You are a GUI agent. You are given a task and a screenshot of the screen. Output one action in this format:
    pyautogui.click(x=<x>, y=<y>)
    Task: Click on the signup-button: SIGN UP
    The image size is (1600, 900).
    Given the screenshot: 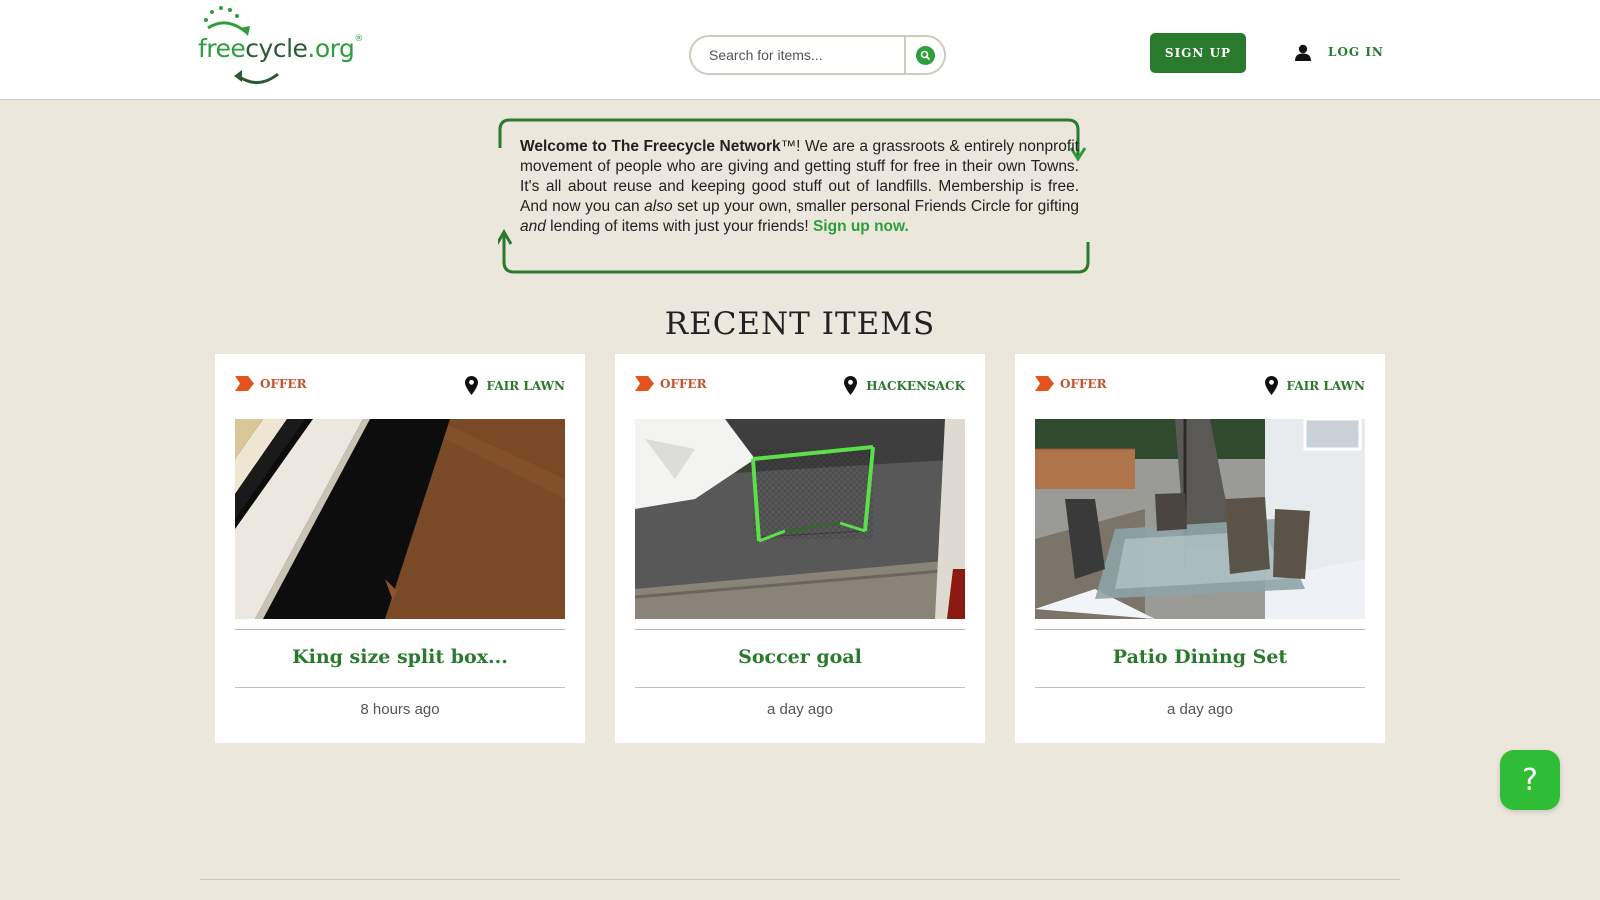 What is the action you would take?
    pyautogui.click(x=1198, y=53)
    